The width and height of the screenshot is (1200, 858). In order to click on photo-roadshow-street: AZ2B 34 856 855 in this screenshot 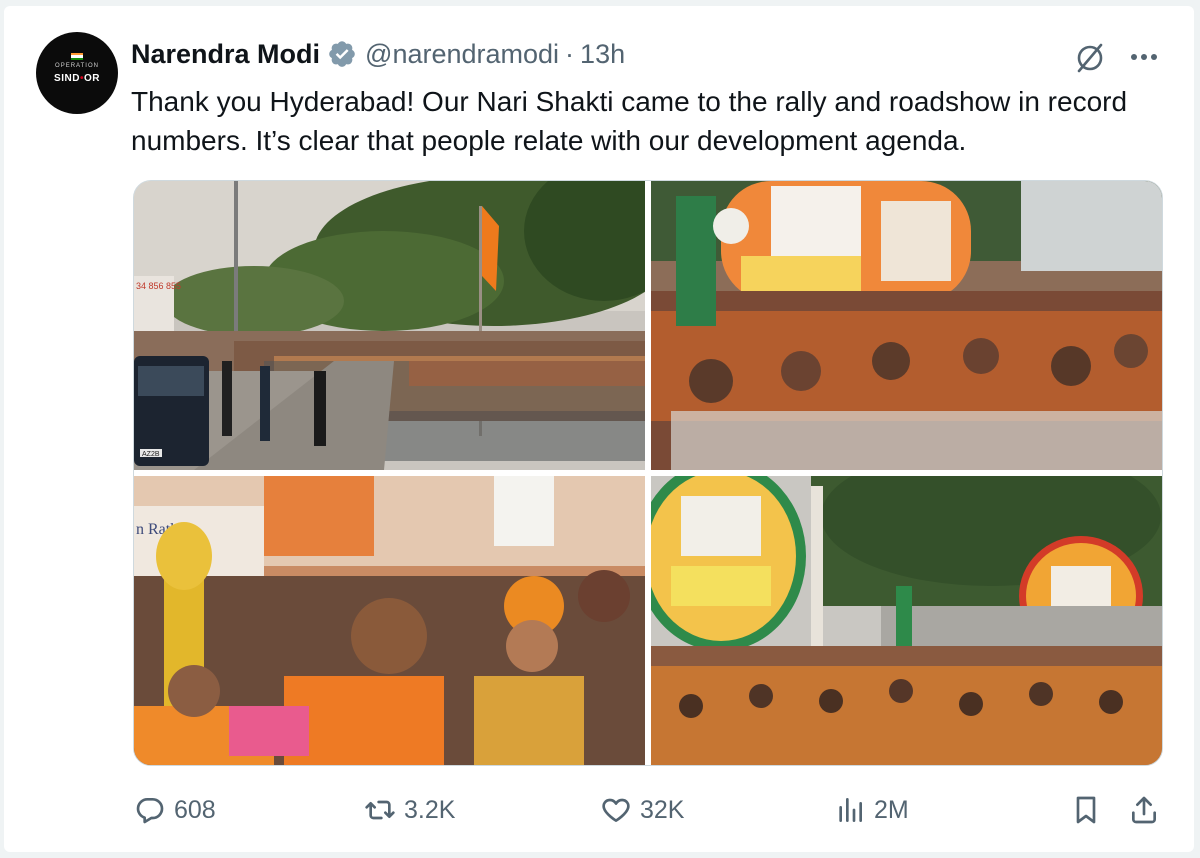, I will do `click(389, 325)`.